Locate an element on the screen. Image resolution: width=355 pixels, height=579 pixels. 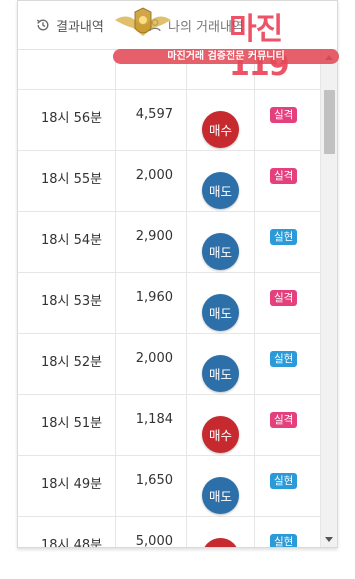
table-row is located at coordinates (169, 70).